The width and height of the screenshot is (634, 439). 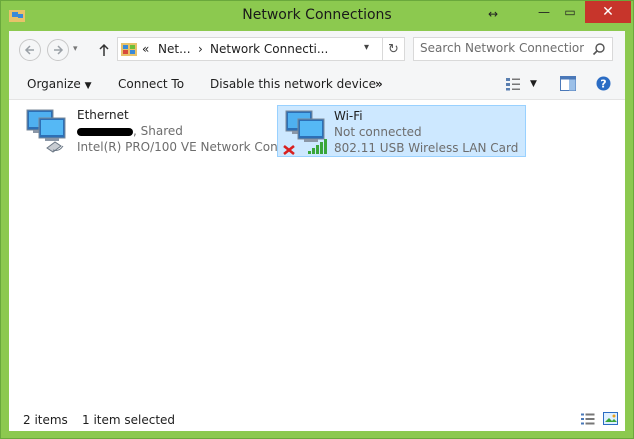 What do you see at coordinates (426, 148) in the screenshot?
I see `device-name: 802.11 USB Wireless LAN Card` at bounding box center [426, 148].